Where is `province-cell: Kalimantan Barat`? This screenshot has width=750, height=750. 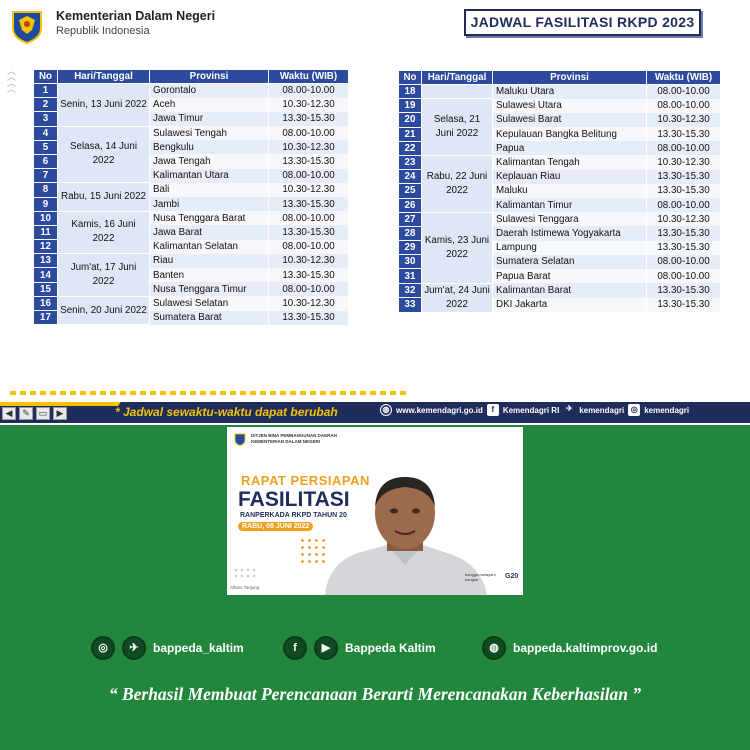 province-cell: Kalimantan Barat is located at coordinates (569, 290).